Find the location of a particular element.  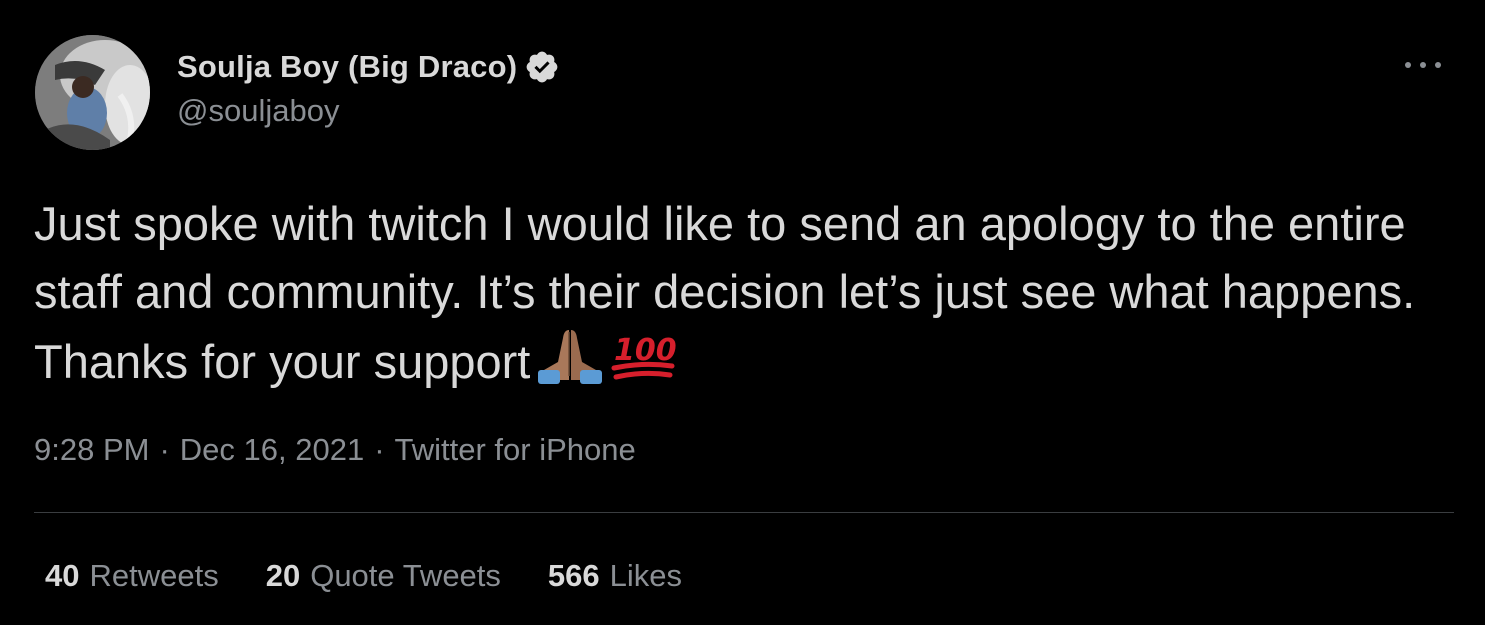

likes-label: Likes is located at coordinates (646, 575).